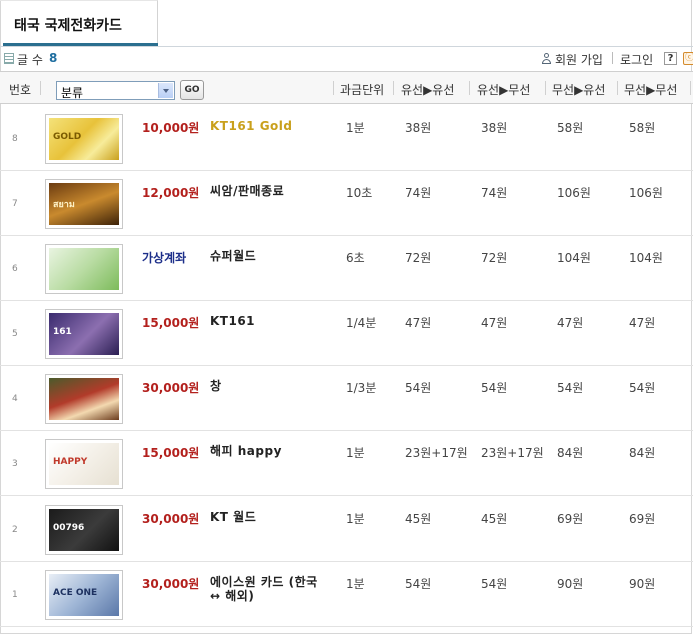 This screenshot has height=635, width=693. Describe the element at coordinates (418, 323) in the screenshot. I see `rate-landline-landline: 47원` at that location.